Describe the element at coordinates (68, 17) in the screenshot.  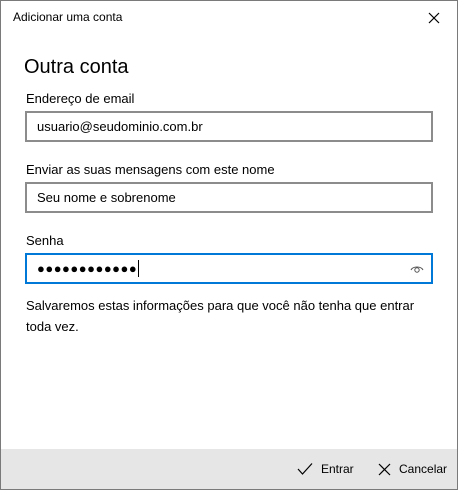
I see `window-title: Adicionar uma conta` at that location.